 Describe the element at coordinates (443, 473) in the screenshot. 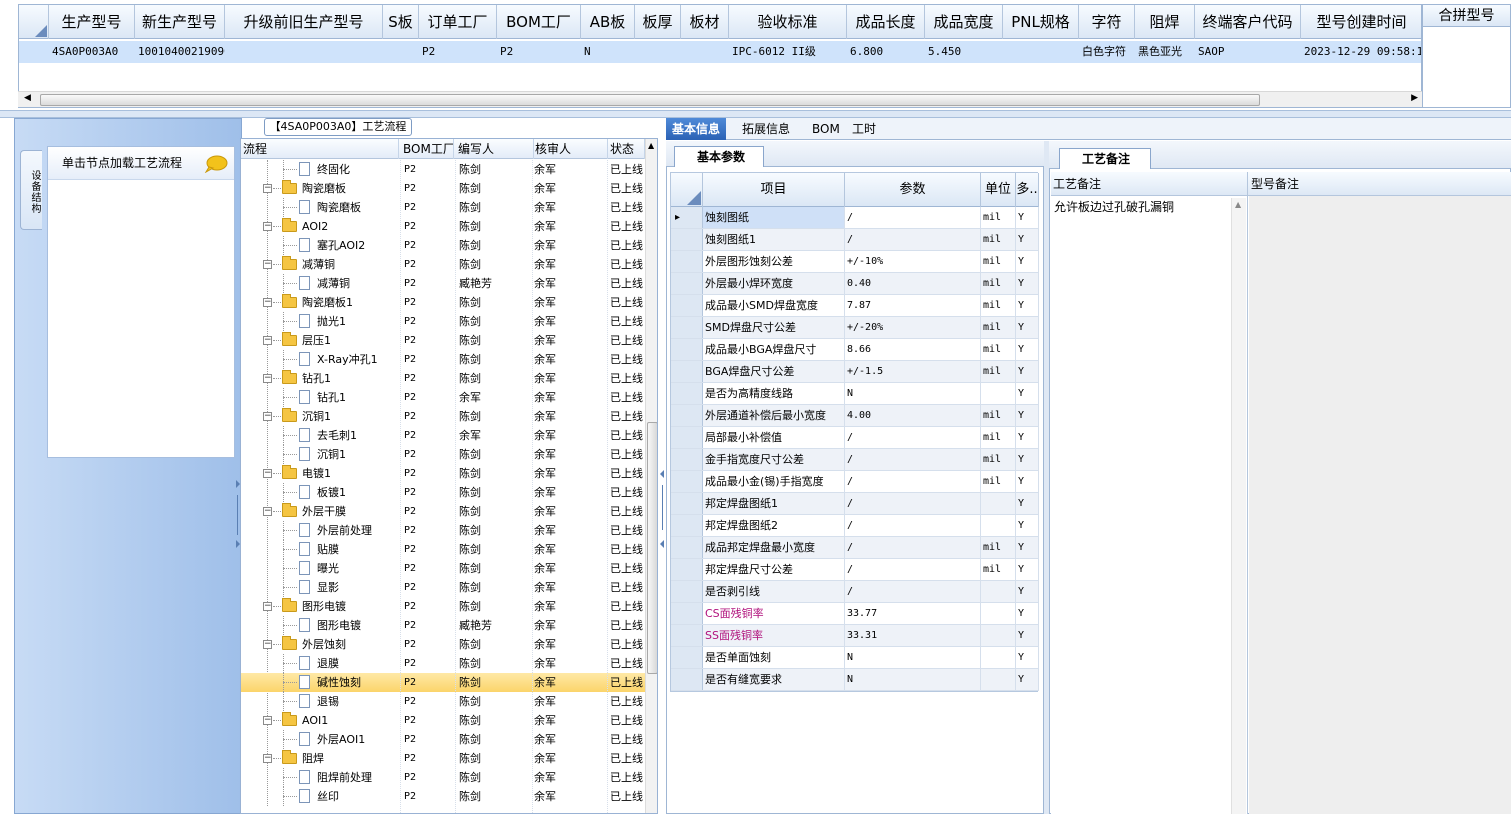

I see `tree-group-node: − 电镀1 P2 陈剑 余军 已上线` at that location.